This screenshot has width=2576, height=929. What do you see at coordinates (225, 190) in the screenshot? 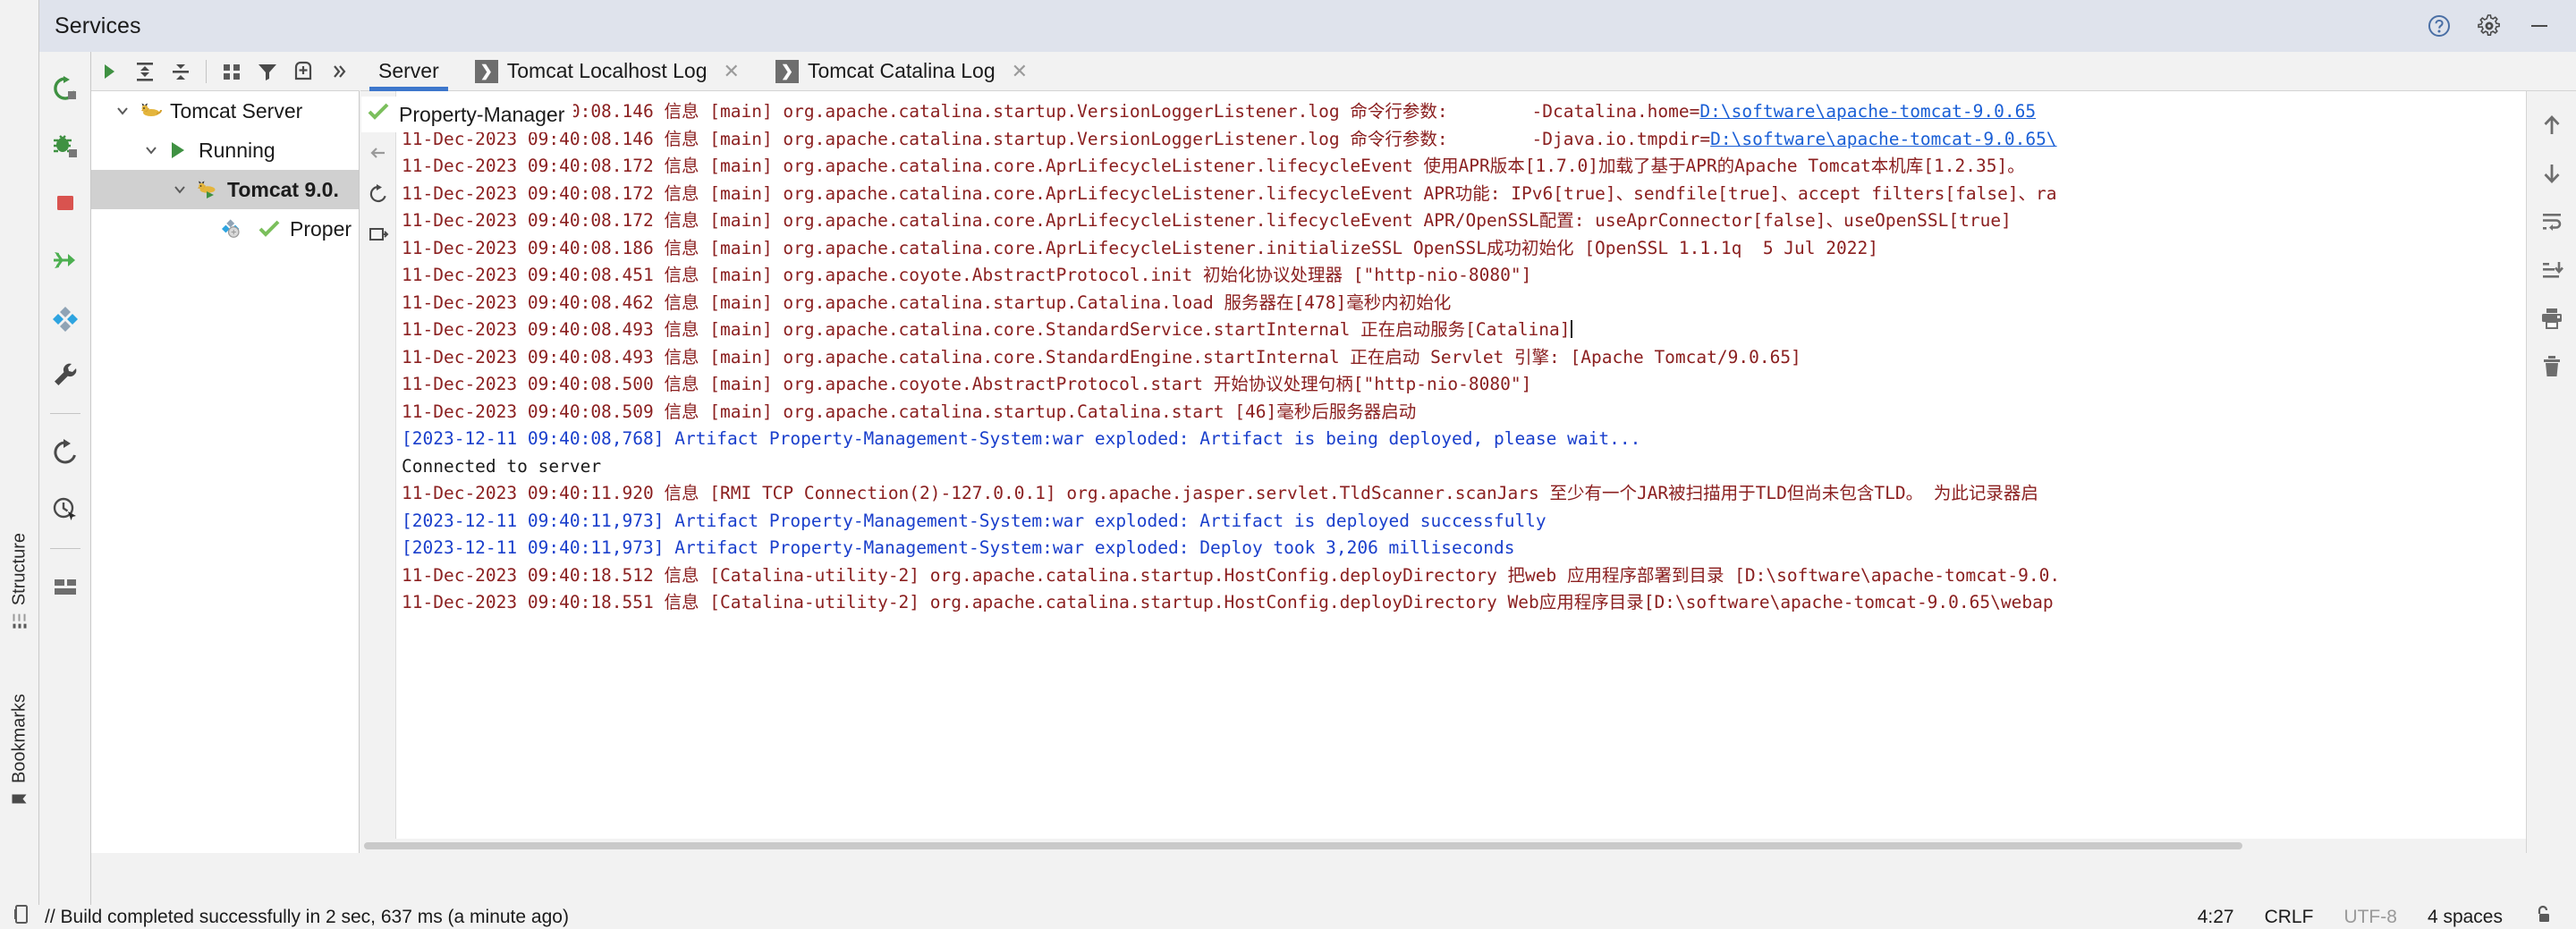
I see `tree-row: Tomcat 9.0.` at bounding box center [225, 190].